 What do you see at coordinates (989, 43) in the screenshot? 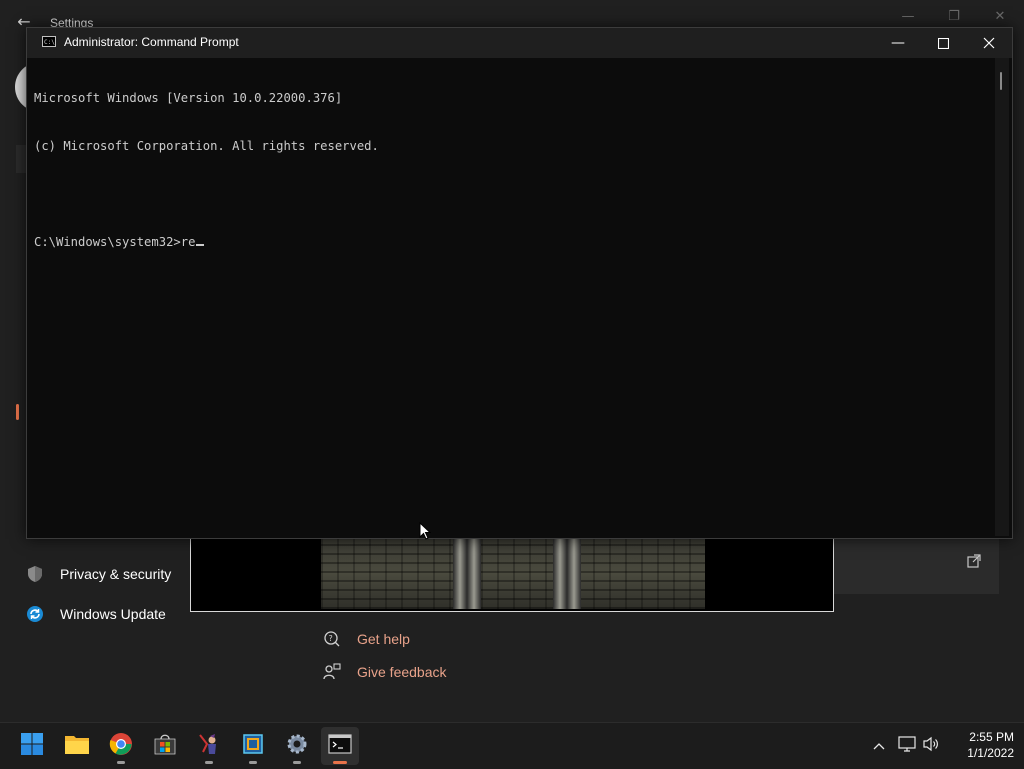
I see `cmd-close-button` at bounding box center [989, 43].